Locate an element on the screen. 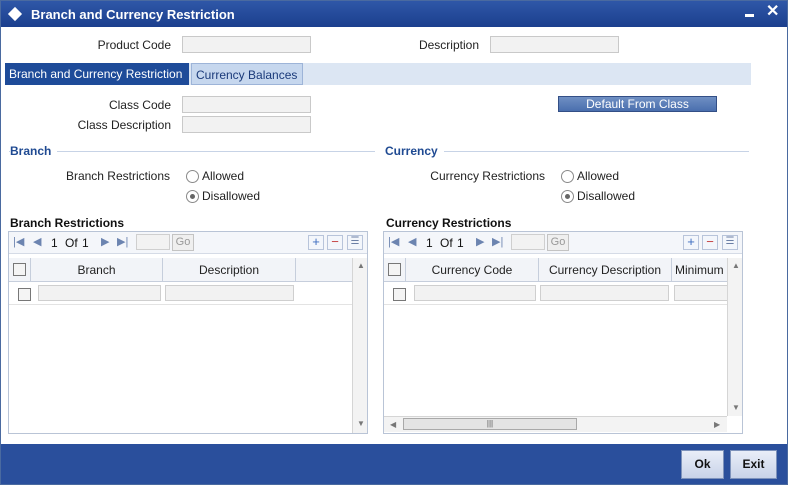 Image resolution: width=788 pixels, height=485 pixels. close-icon: ✕ is located at coordinates (772, 12).